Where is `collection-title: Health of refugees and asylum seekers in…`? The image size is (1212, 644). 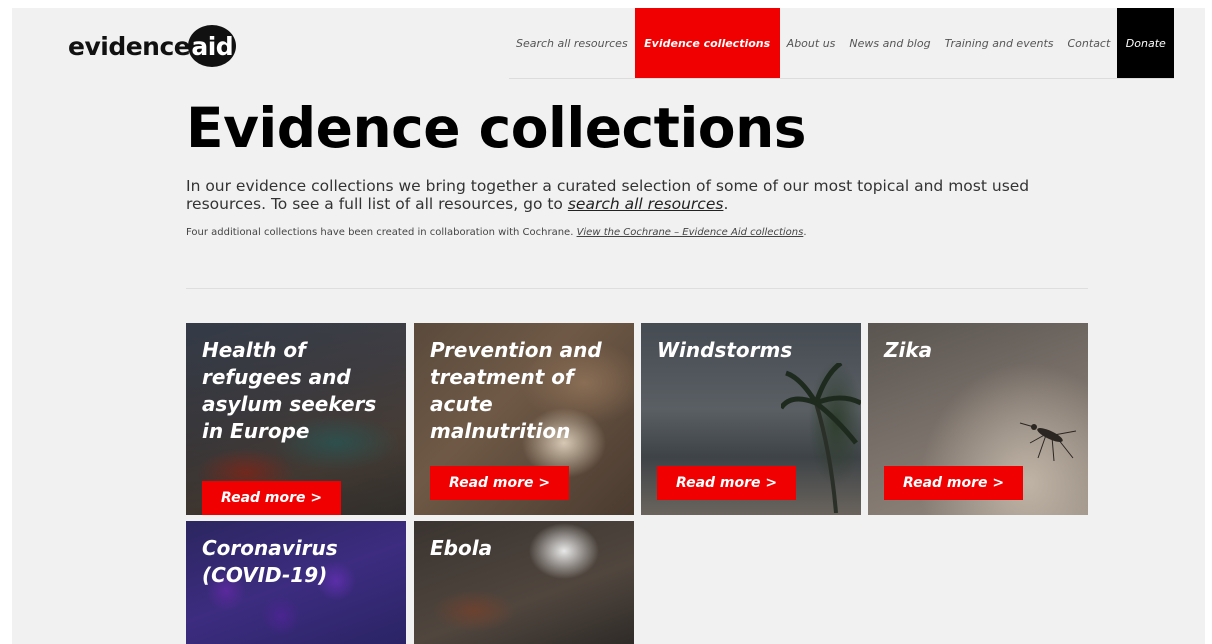 collection-title: Health of refugees and asylum seekers in… is located at coordinates (289, 390).